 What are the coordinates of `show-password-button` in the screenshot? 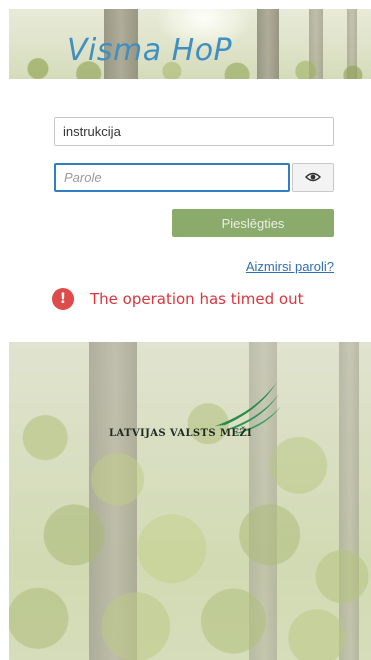 It's located at (313, 177).